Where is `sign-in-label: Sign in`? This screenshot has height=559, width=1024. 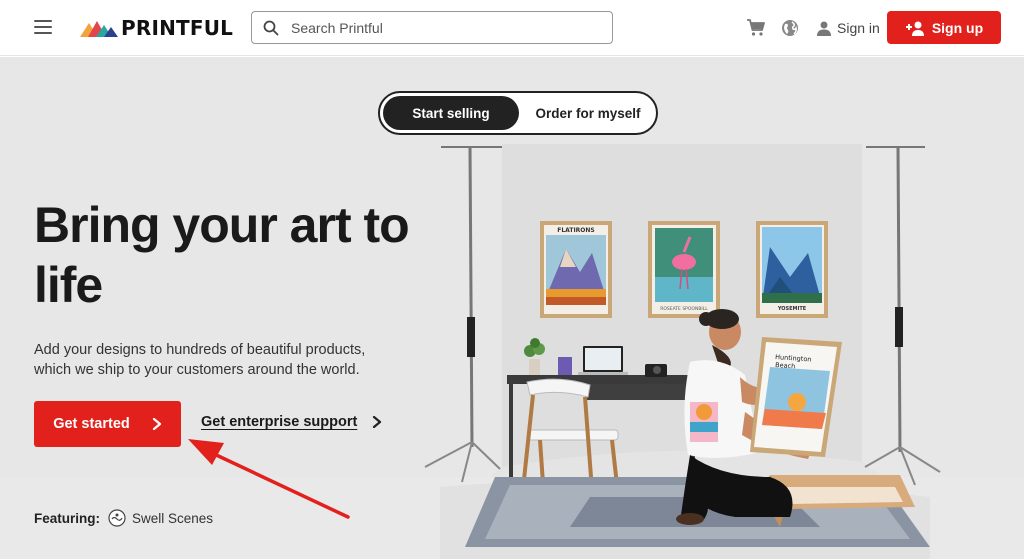
sign-in-label: Sign in is located at coordinates (858, 28).